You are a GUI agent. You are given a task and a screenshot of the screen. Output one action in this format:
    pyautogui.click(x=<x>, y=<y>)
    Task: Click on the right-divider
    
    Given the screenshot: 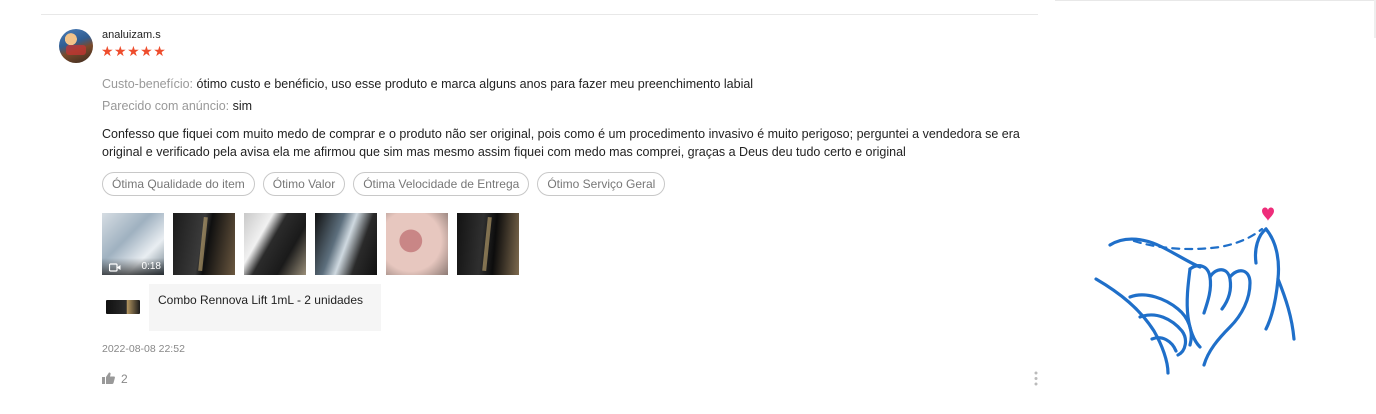 What is the action you would take?
    pyautogui.click(x=1215, y=0)
    